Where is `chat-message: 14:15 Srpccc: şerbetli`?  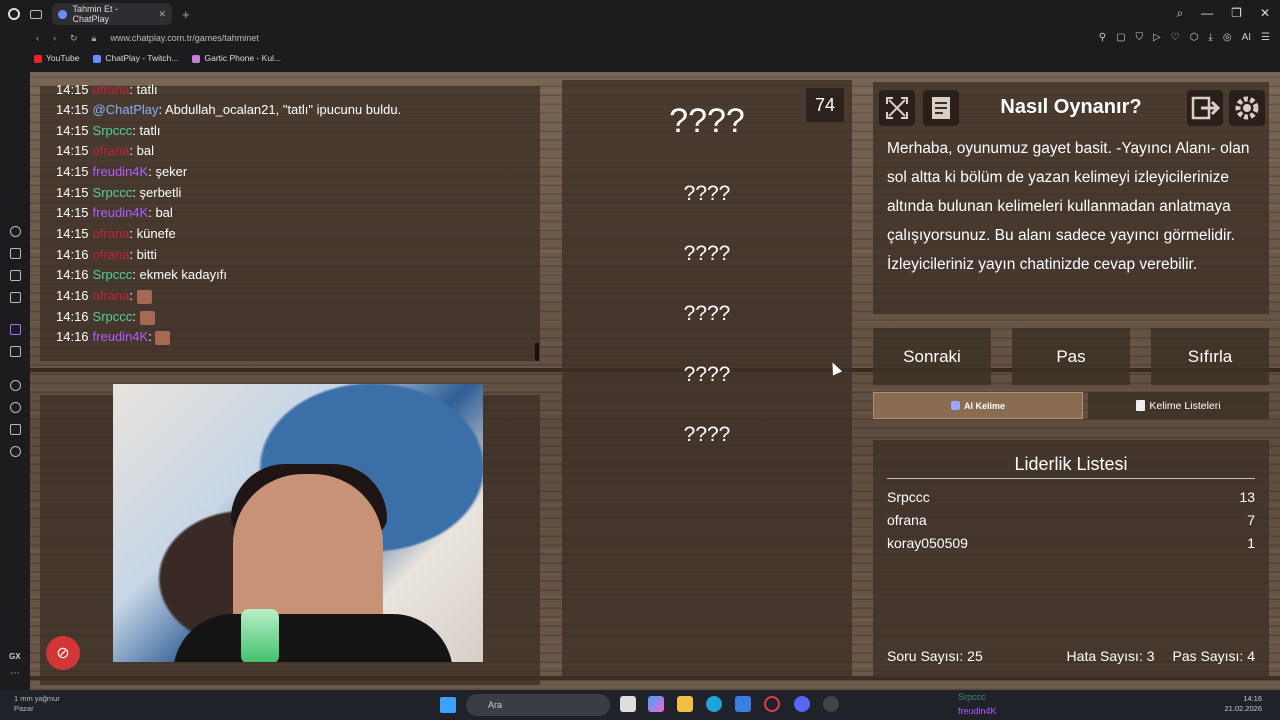 chat-message: 14:15 Srpccc: şerbetli is located at coordinates (118, 192).